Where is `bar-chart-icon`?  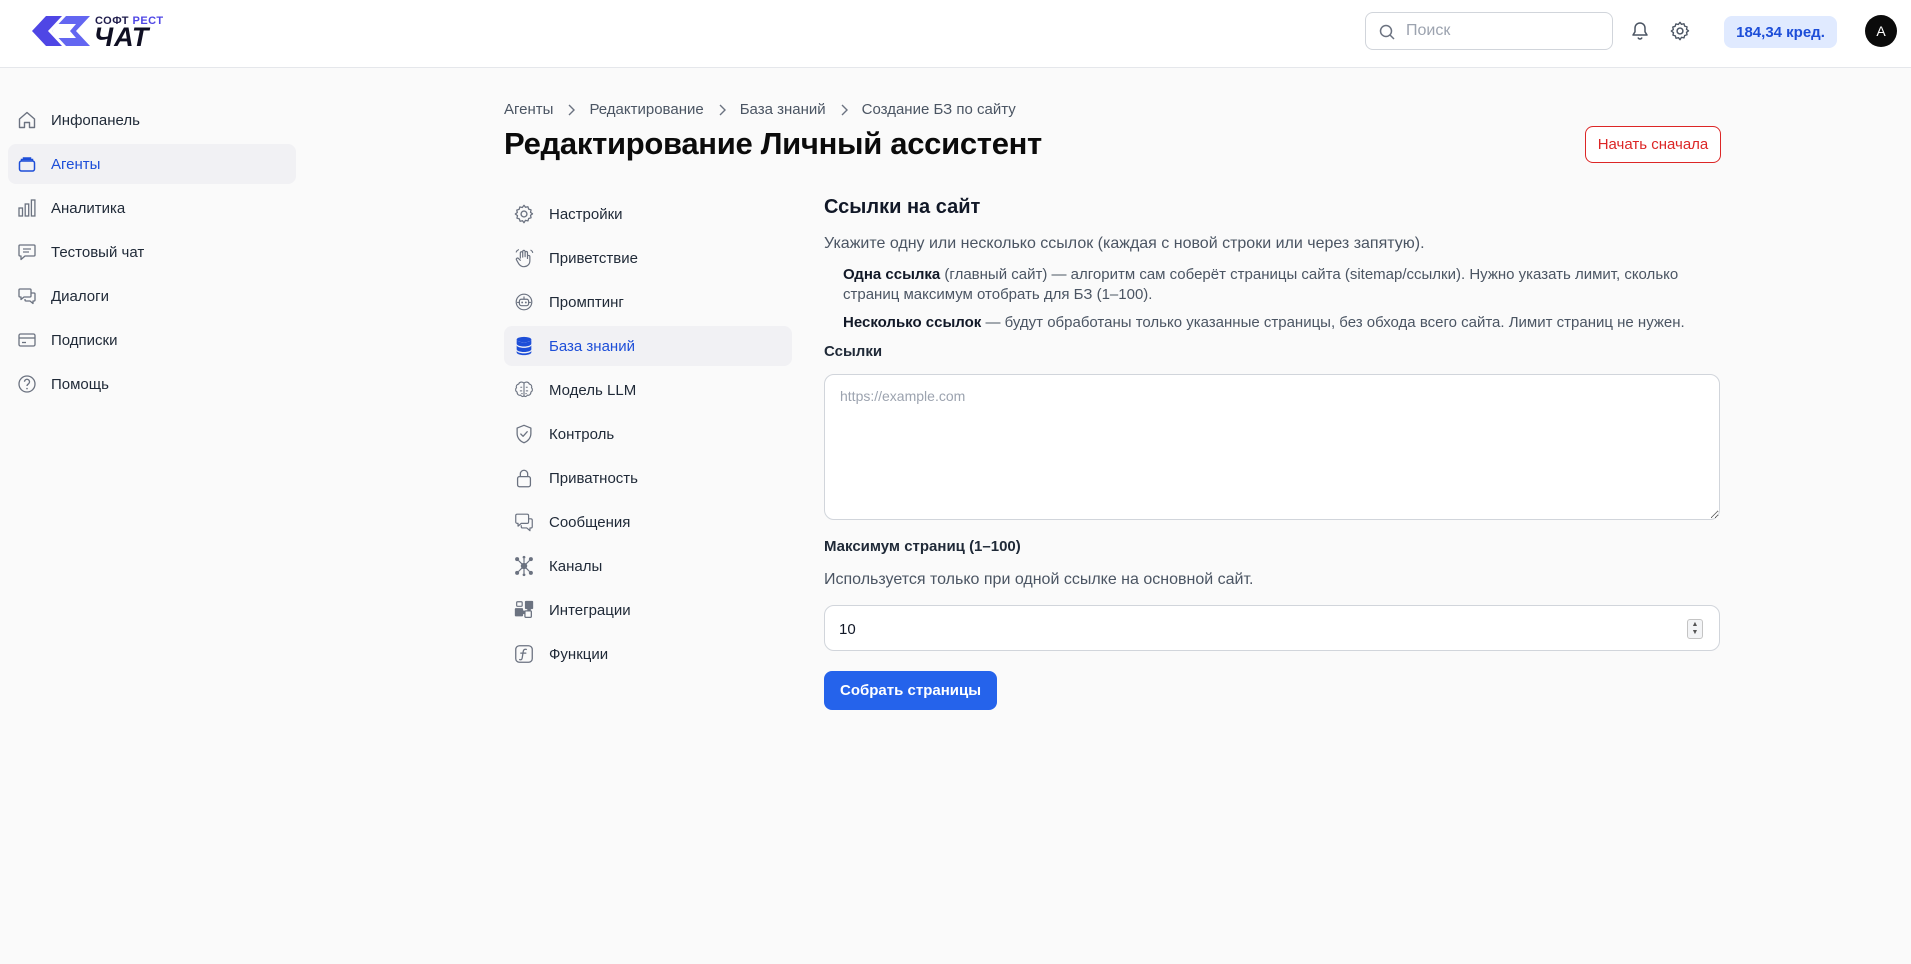
bar-chart-icon is located at coordinates (27, 208).